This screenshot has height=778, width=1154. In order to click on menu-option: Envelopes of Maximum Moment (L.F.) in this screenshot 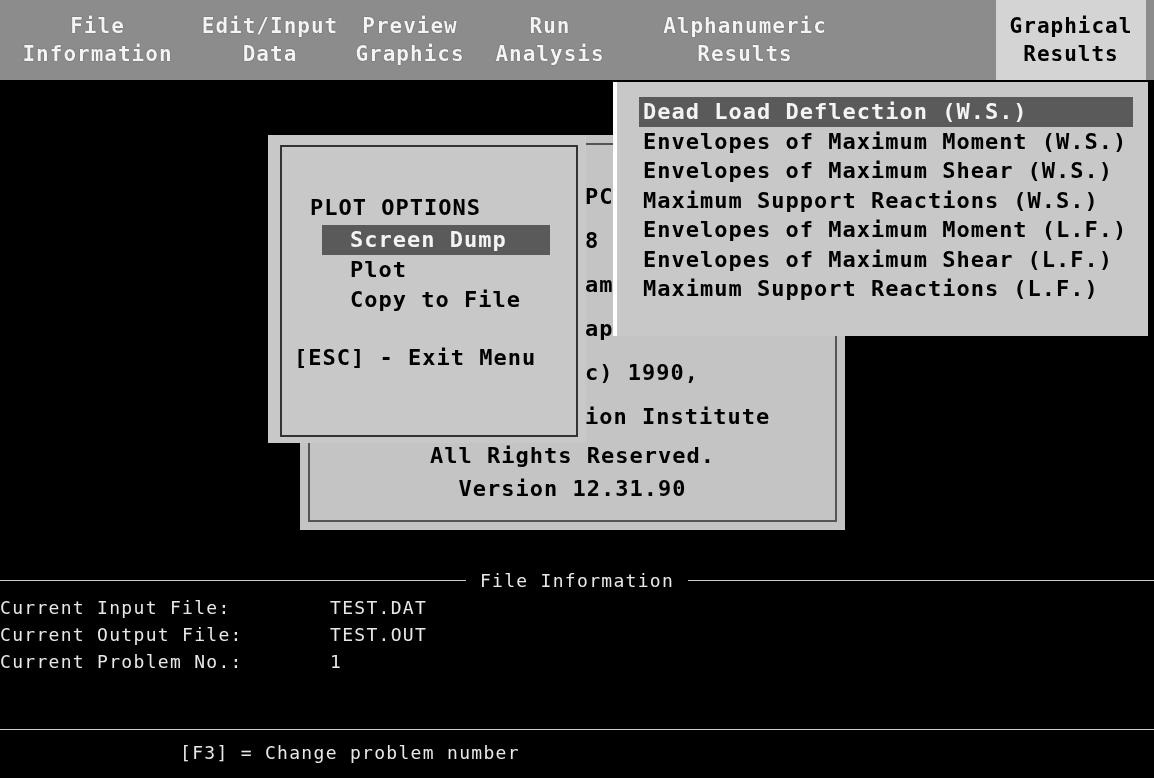, I will do `click(886, 230)`.